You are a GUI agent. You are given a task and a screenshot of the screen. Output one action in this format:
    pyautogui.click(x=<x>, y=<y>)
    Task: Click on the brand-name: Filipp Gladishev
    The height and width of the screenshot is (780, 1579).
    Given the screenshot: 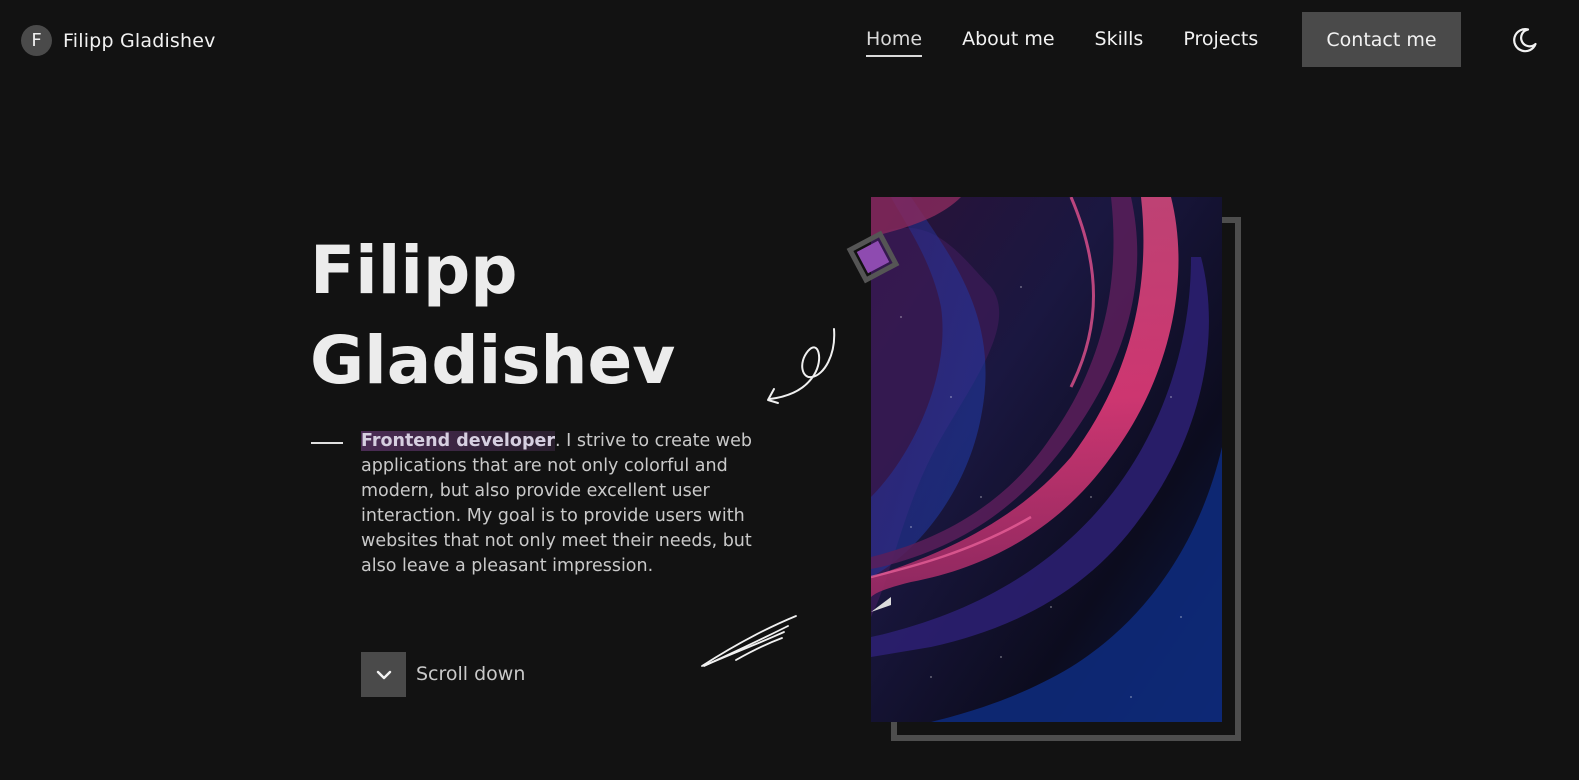 What is the action you would take?
    pyautogui.click(x=139, y=40)
    